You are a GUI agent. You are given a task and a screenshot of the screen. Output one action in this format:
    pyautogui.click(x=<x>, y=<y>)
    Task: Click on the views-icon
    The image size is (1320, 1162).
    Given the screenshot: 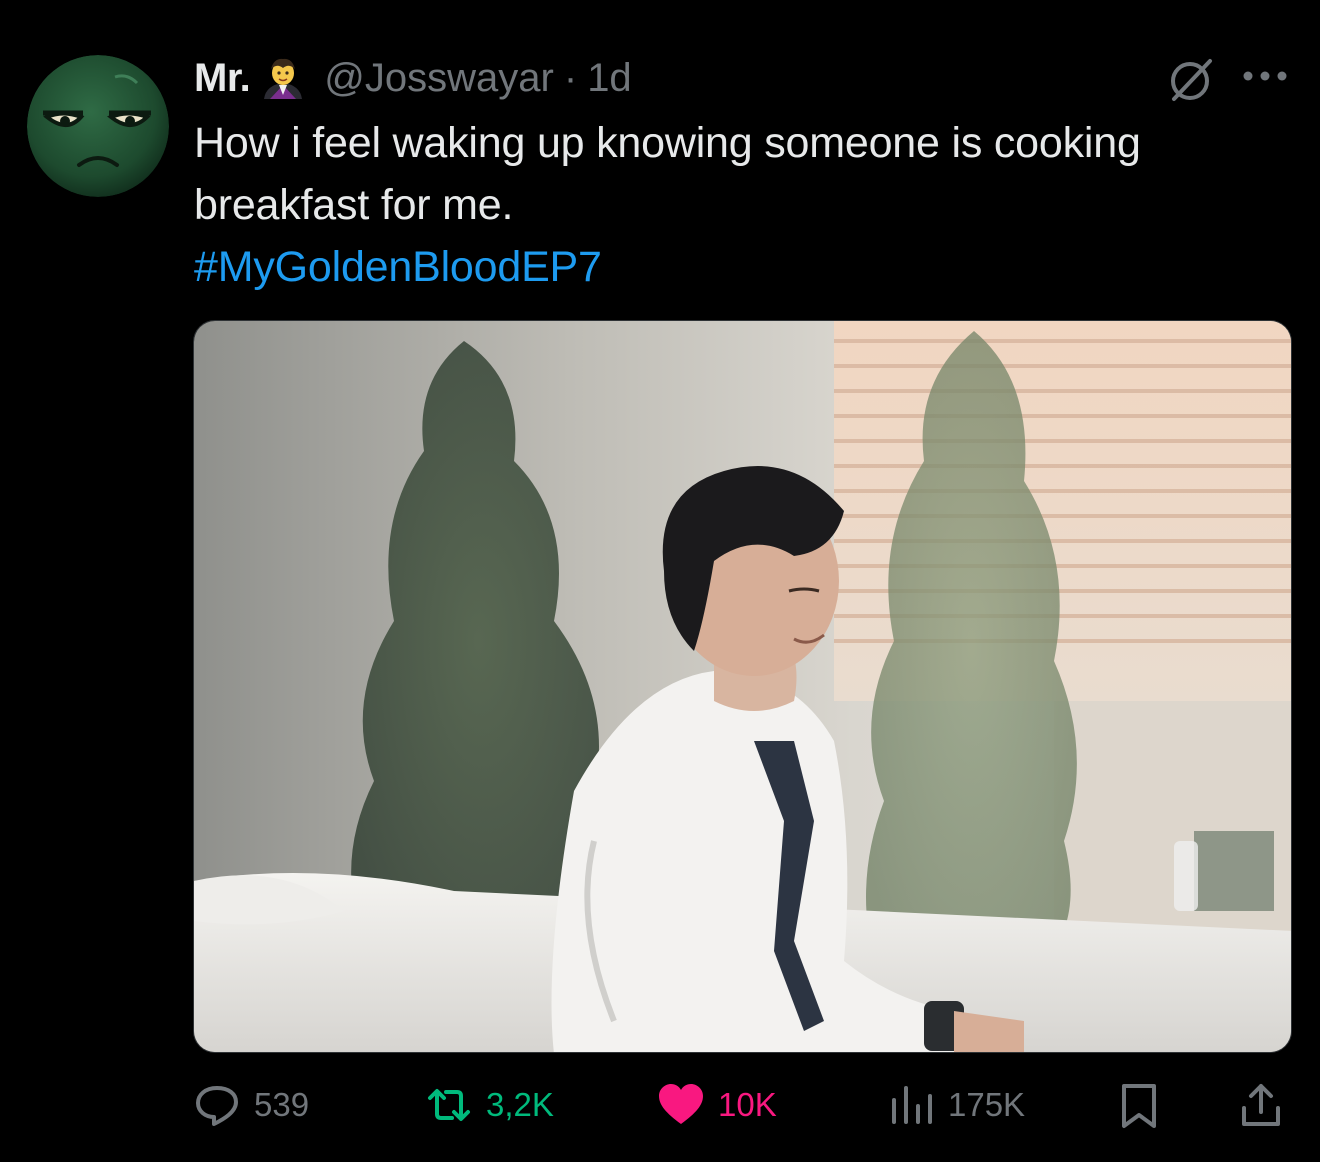 What is the action you would take?
    pyautogui.click(x=911, y=1105)
    